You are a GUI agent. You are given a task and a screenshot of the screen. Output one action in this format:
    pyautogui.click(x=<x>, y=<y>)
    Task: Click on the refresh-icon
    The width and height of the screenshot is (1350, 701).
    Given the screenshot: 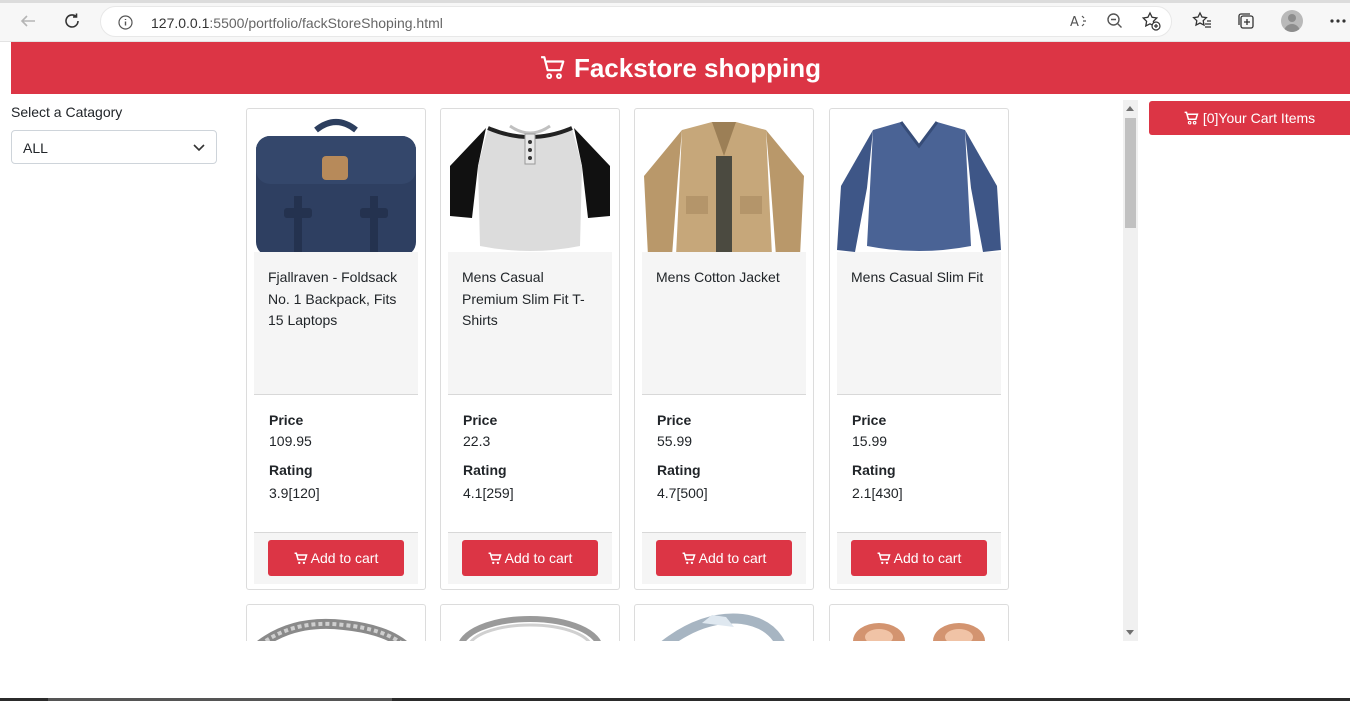 What is the action you would take?
    pyautogui.click(x=72, y=20)
    